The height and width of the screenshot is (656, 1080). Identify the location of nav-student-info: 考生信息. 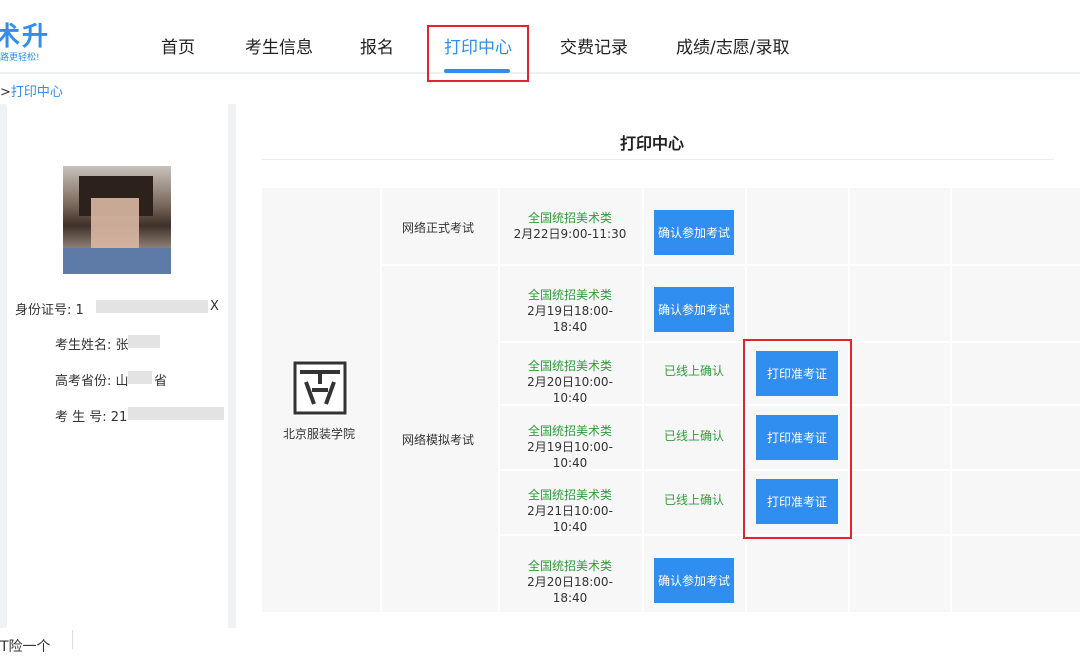
(279, 45).